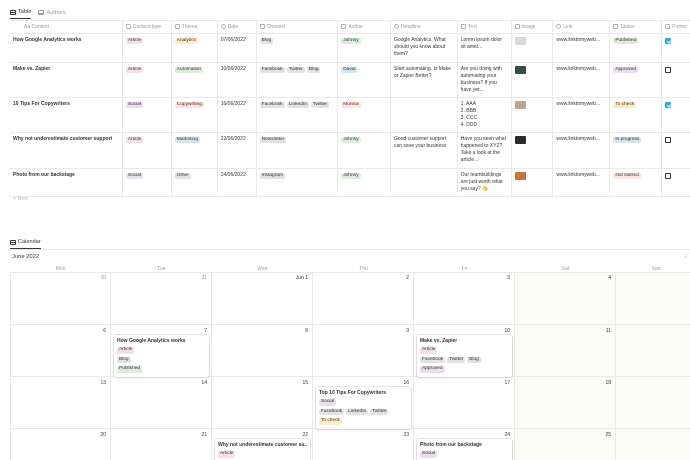 The width and height of the screenshot is (690, 460). Describe the element at coordinates (464, 449) in the screenshot. I see `calendar-event-card: Photo from our backstage Social` at that location.